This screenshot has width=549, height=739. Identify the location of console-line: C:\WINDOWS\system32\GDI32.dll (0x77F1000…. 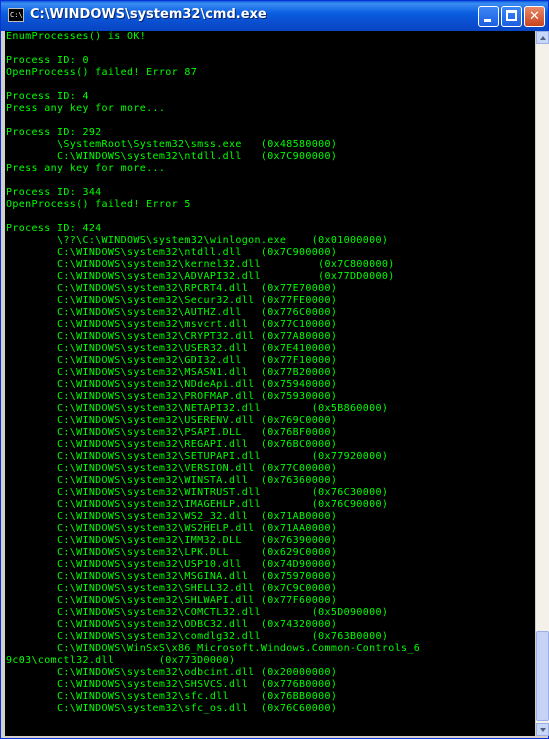
(172, 360).